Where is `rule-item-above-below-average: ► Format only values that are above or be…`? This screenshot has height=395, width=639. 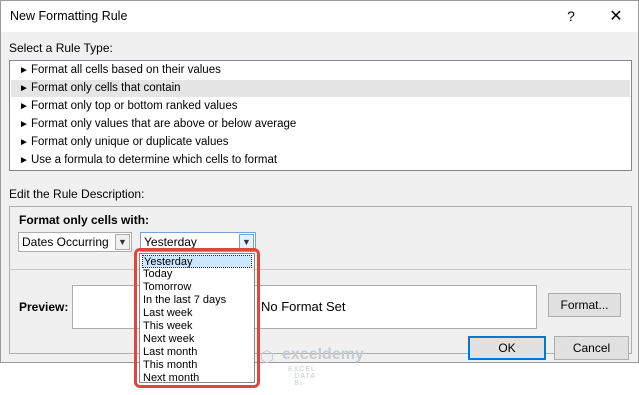
rule-item-above-below-average: ► Format only values that are above or be… is located at coordinates (320, 124).